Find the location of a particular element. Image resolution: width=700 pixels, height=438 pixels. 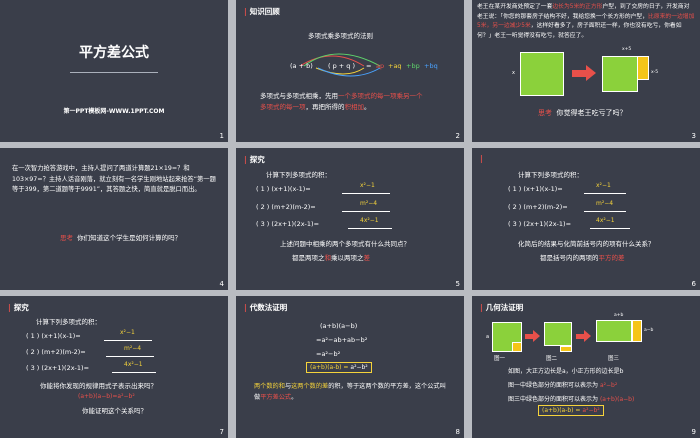

figure-2-rect is located at coordinates (558, 334).